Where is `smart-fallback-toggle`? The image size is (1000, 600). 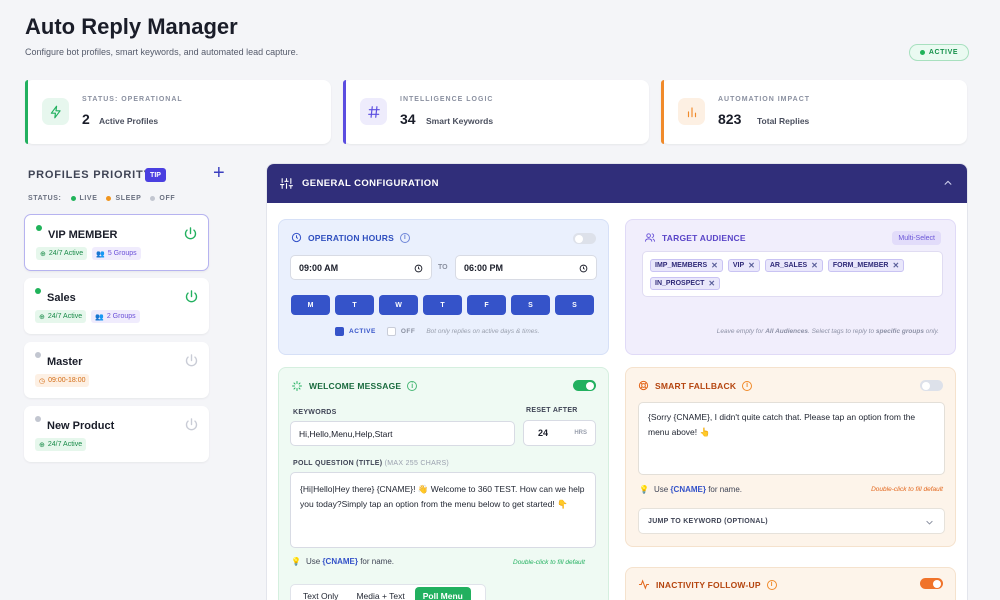 smart-fallback-toggle is located at coordinates (931, 385).